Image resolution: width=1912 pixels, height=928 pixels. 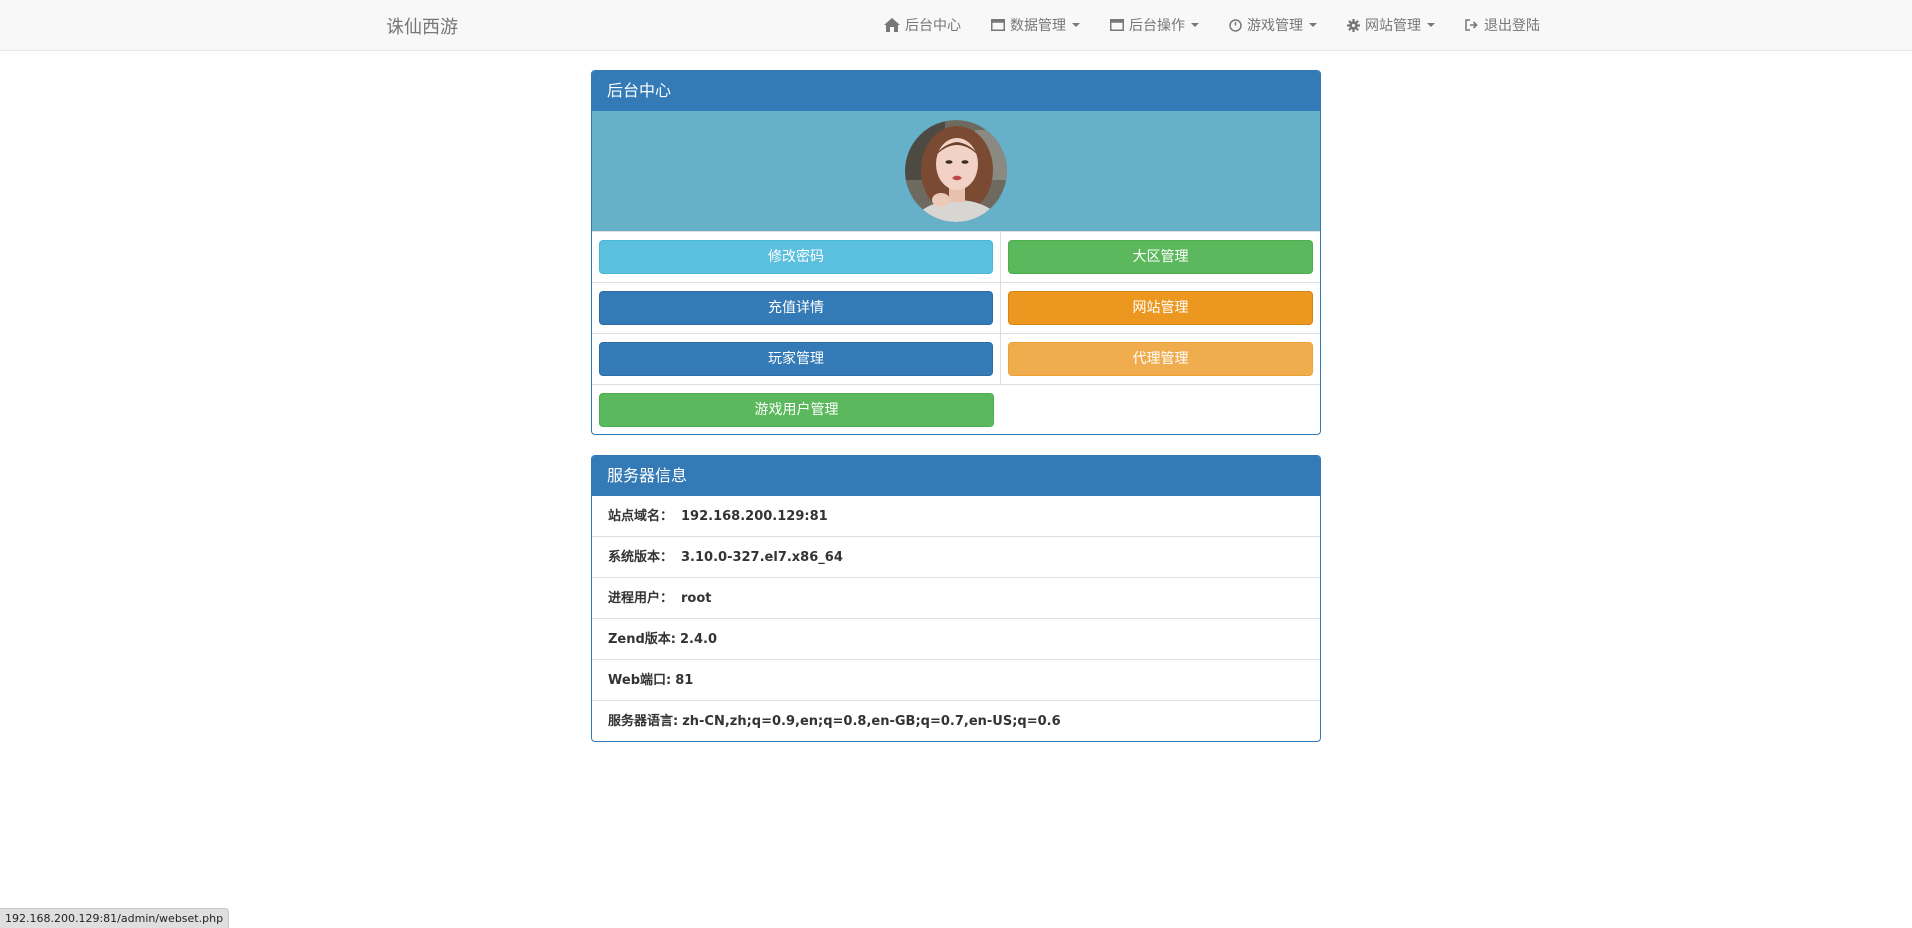 I want to click on logout-icon, so click(x=1471, y=25).